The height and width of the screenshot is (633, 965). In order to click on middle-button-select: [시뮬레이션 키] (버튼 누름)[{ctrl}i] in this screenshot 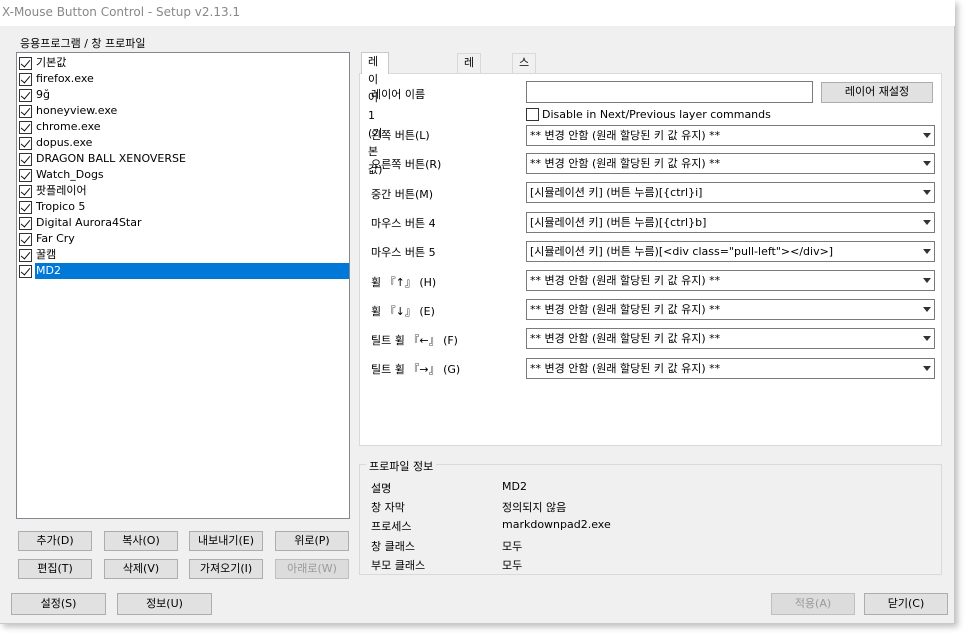, I will do `click(730, 192)`.